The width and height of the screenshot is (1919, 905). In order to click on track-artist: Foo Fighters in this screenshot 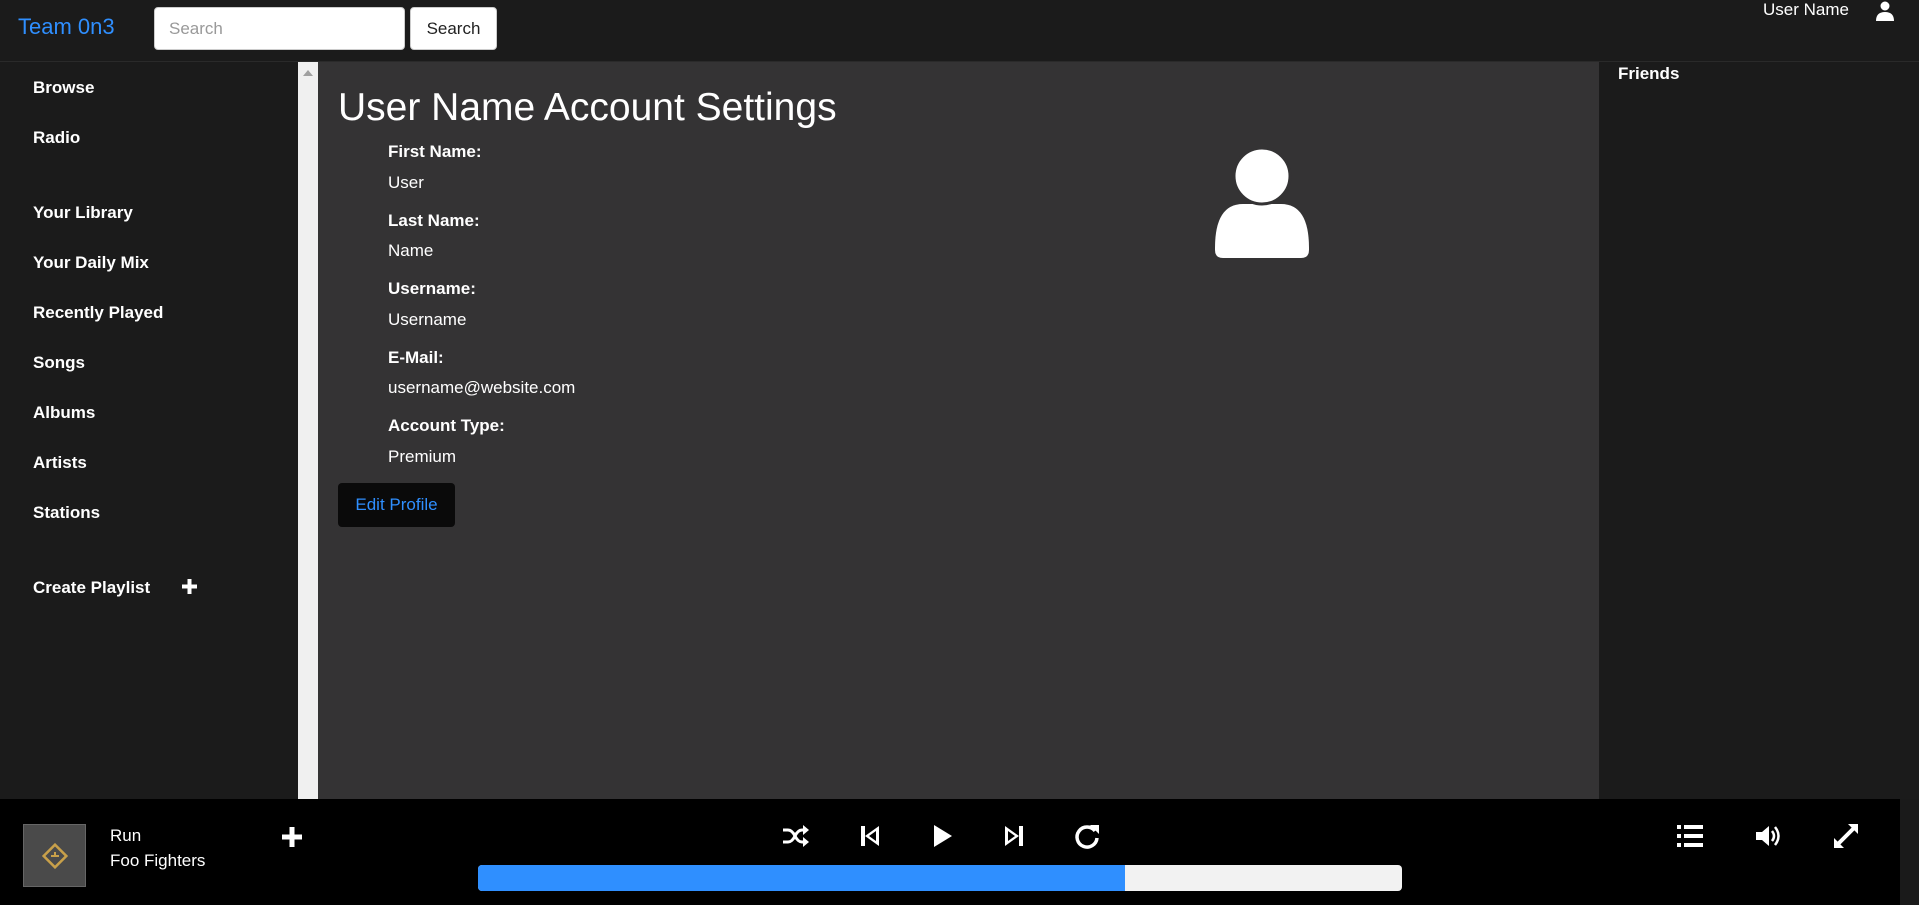, I will do `click(157, 861)`.